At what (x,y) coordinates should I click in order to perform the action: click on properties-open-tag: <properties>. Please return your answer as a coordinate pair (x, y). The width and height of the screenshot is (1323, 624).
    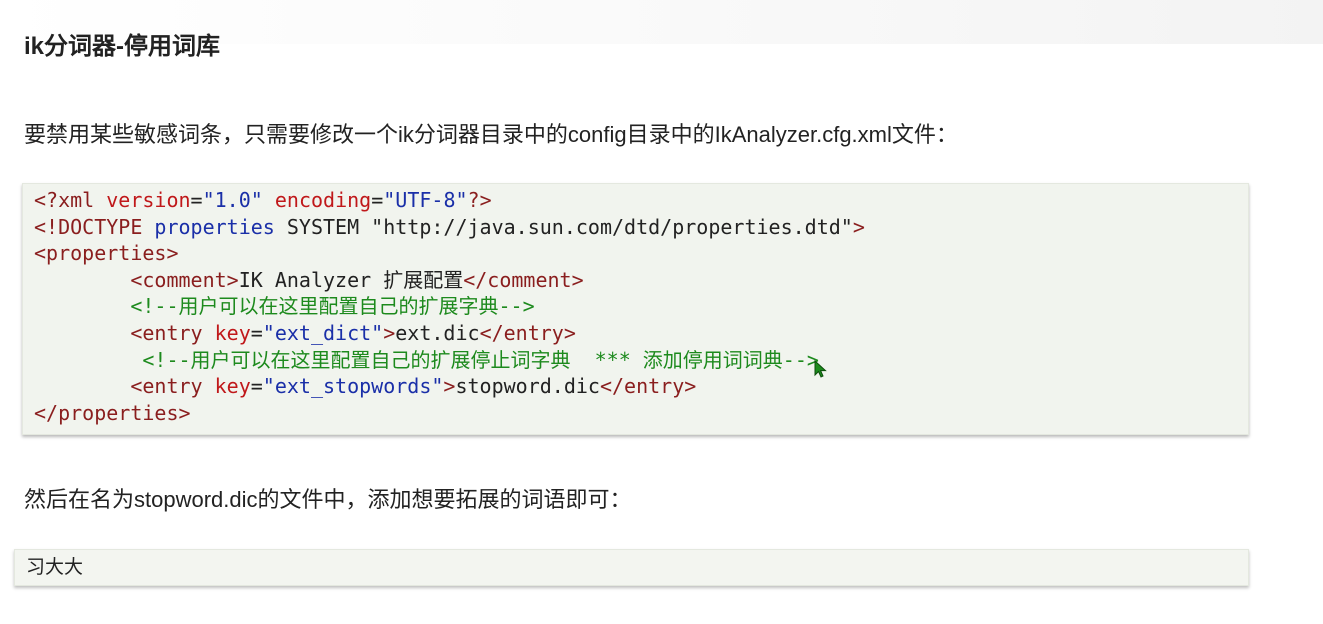
    Looking at the image, I should click on (106, 253).